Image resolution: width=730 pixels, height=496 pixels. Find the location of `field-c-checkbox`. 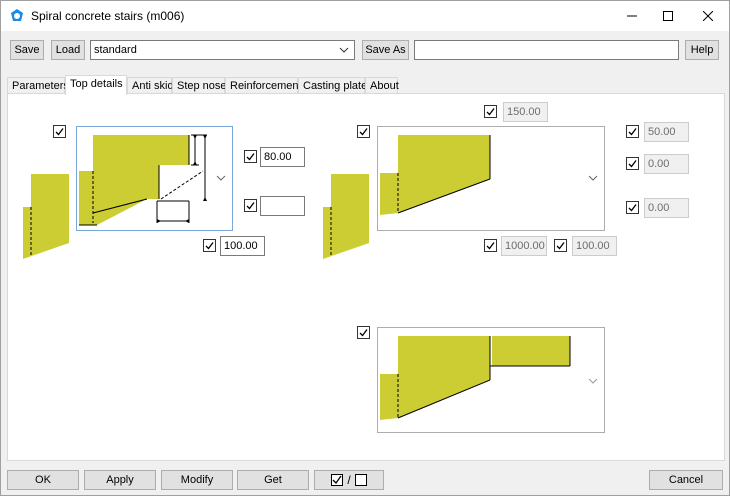

field-c-checkbox is located at coordinates (209, 245).